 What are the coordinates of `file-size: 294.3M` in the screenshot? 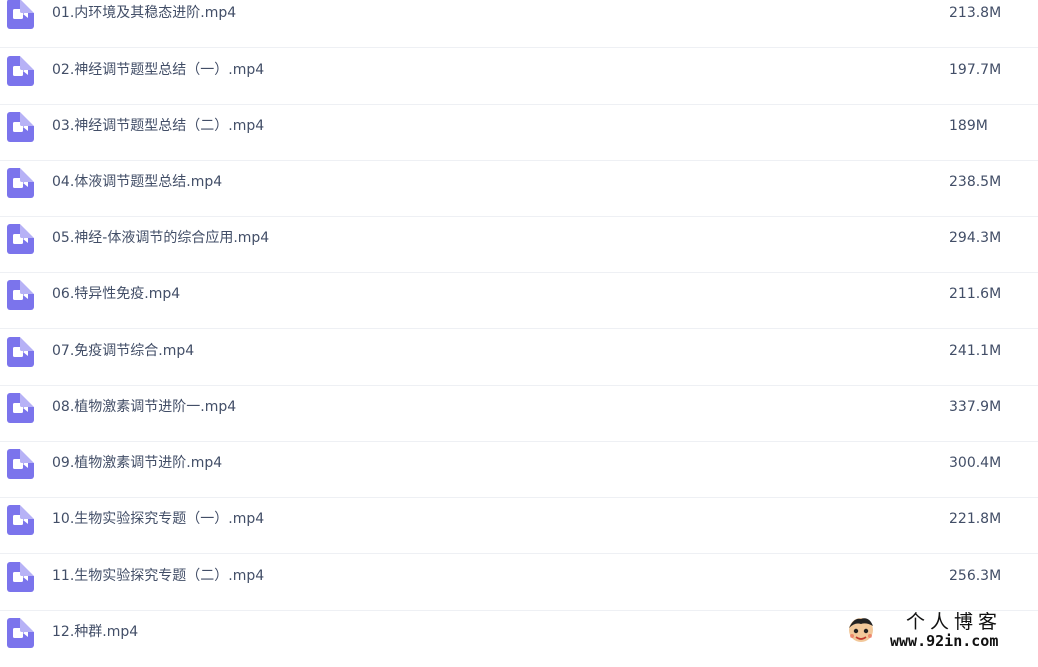 It's located at (975, 238).